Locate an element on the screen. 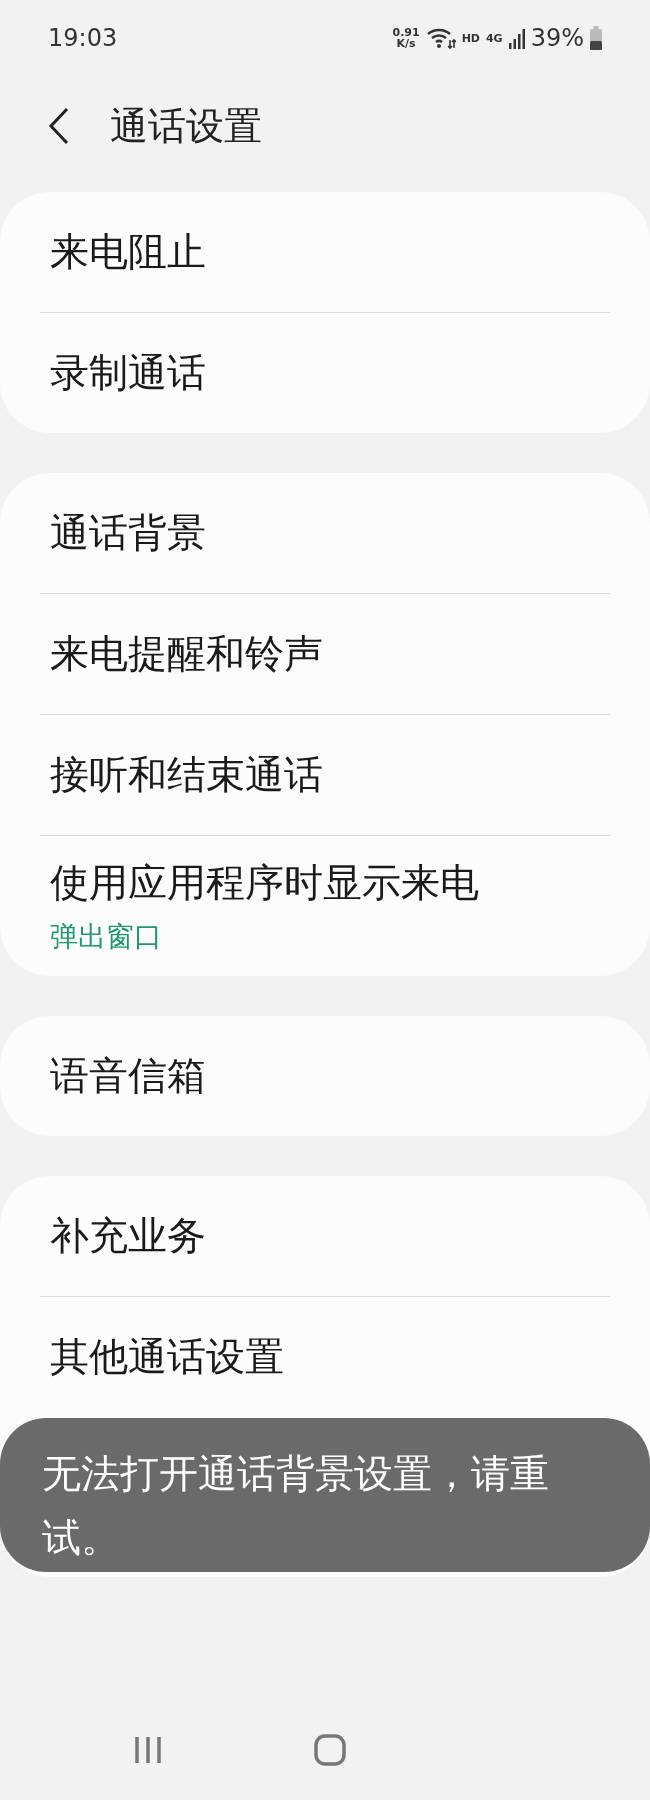 The height and width of the screenshot is (1800, 650). battery-icon is located at coordinates (596, 38).